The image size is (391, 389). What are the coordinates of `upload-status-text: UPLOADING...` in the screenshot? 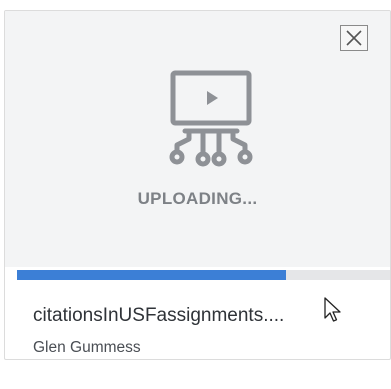 It's located at (197, 198).